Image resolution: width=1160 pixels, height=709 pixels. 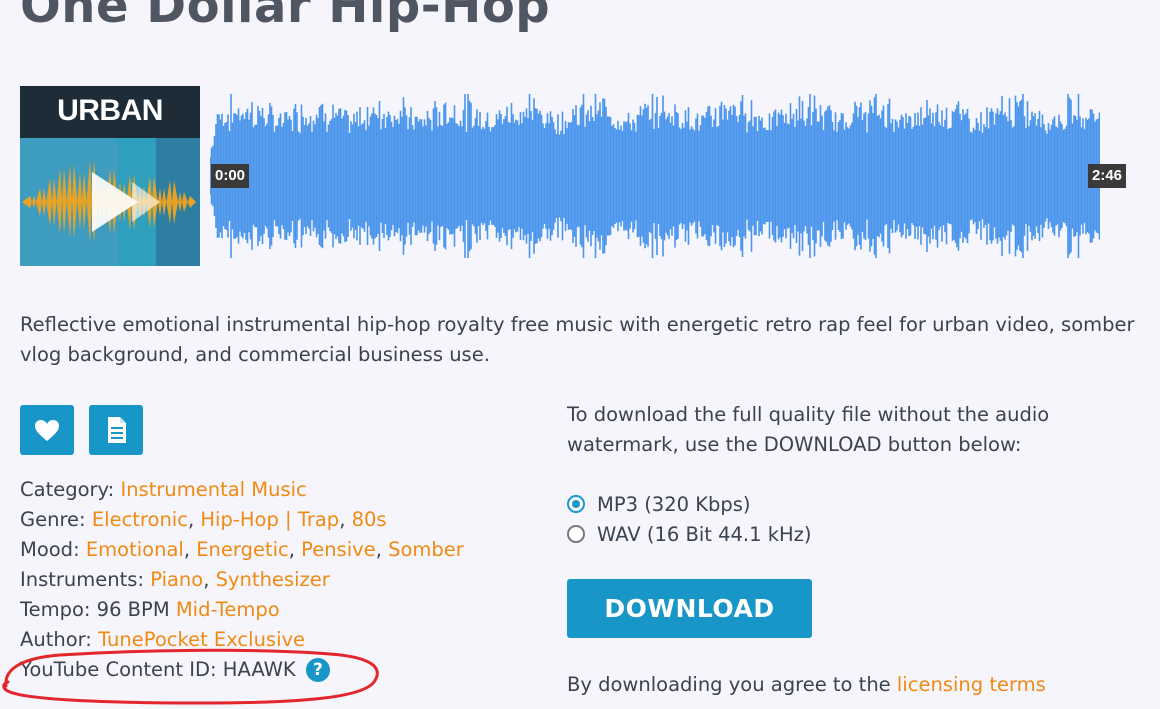 What do you see at coordinates (576, 504) in the screenshot?
I see `radio-mp3` at bounding box center [576, 504].